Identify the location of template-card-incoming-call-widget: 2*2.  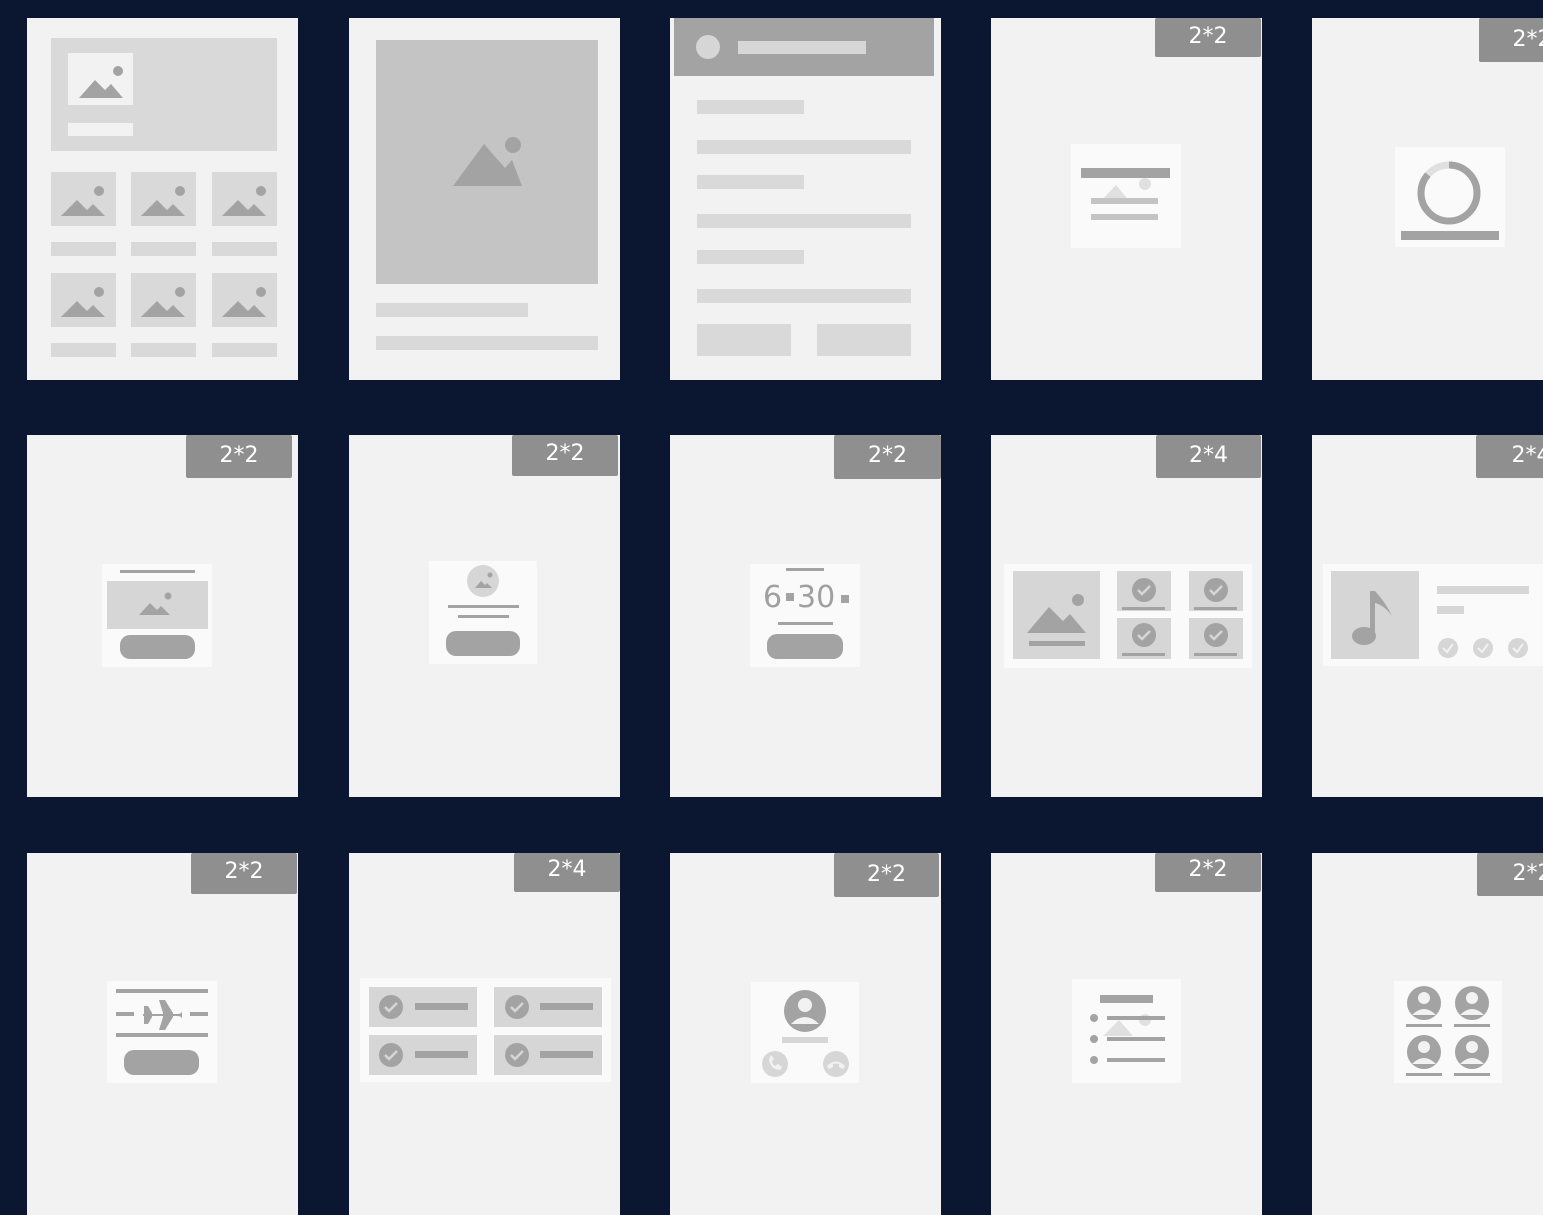
(805, 1034).